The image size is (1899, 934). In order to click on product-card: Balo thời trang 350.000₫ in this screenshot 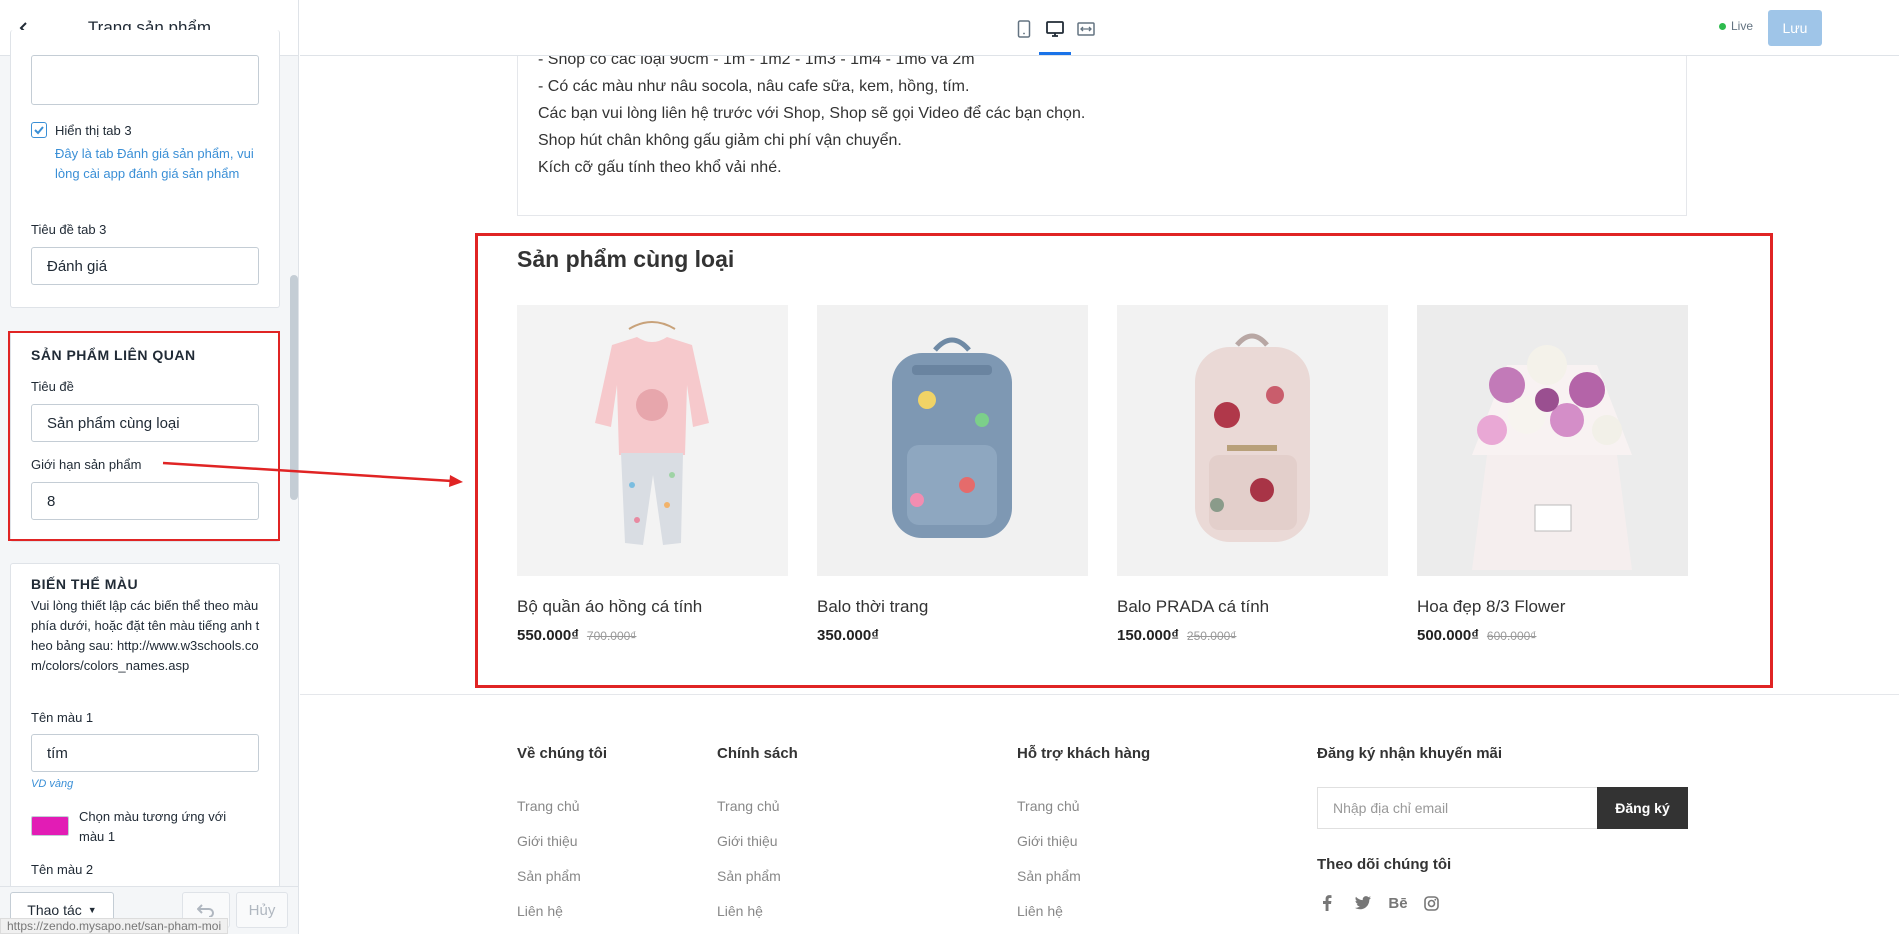, I will do `click(952, 474)`.